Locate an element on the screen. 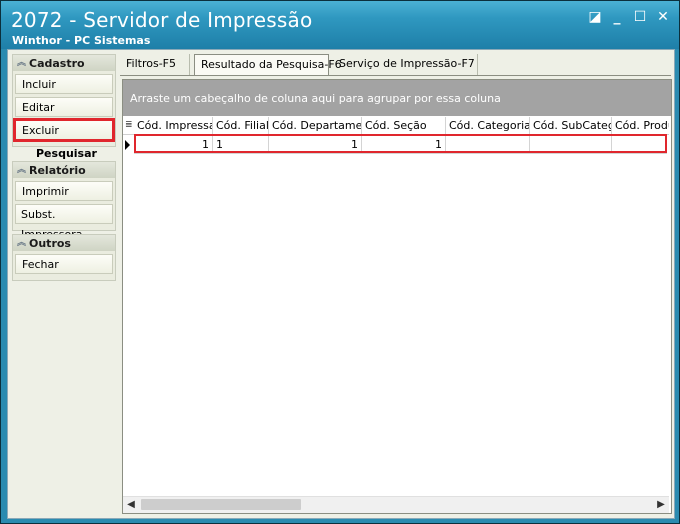 This screenshot has width=680, height=524. column-header-cod-filial: Cód. Filial is located at coordinates (241, 125).